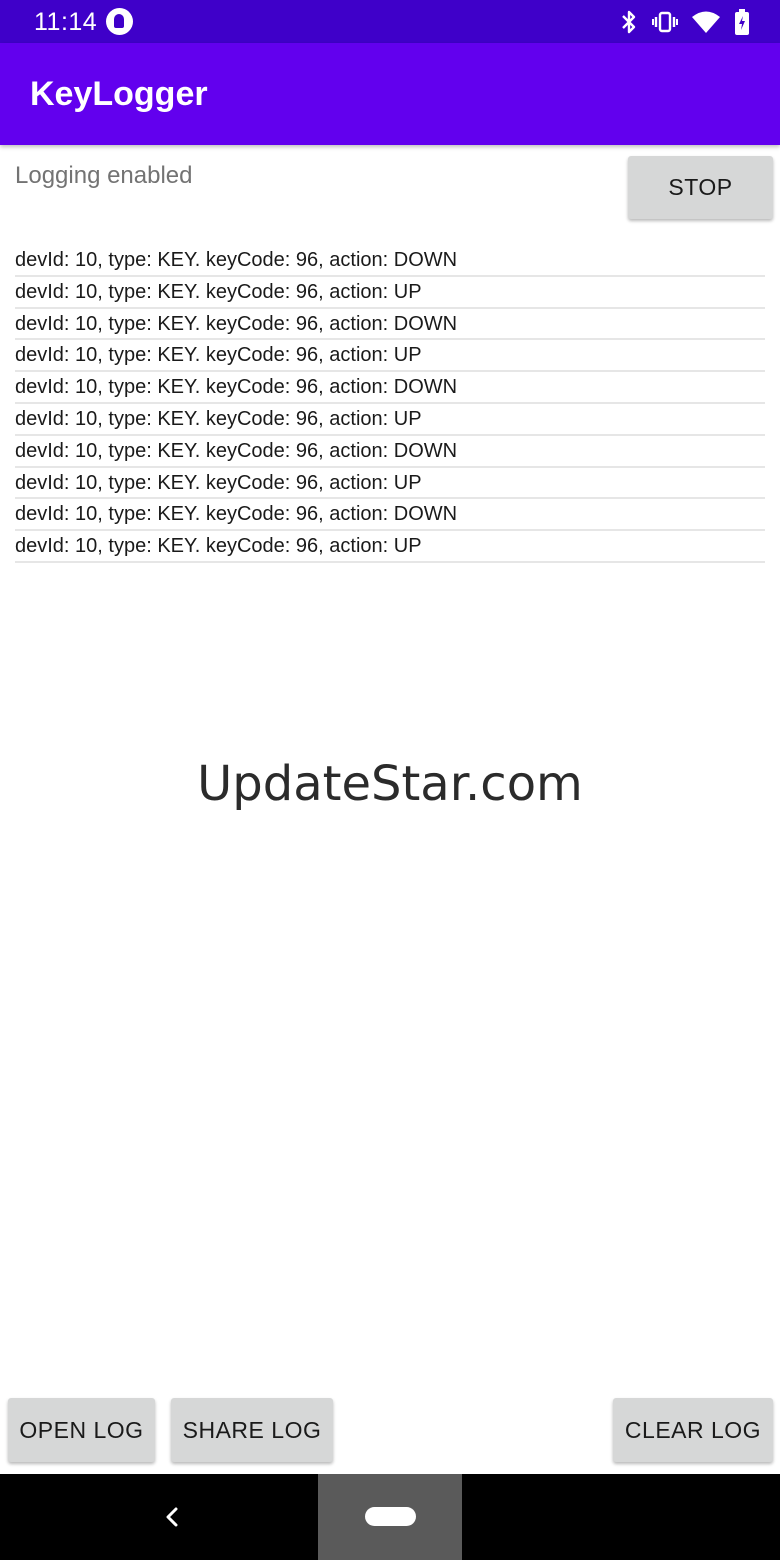 The height and width of the screenshot is (1560, 780). I want to click on watermark: UpdateStar.com, so click(390, 784).